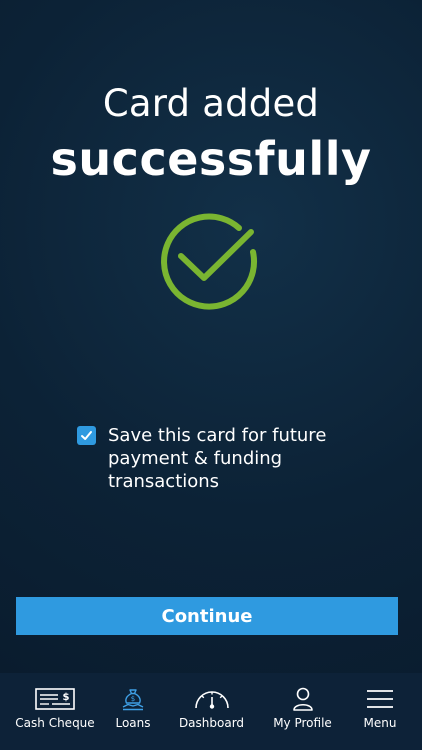 This screenshot has width=422, height=750. I want to click on tab-menu: Menu, so click(380, 711).